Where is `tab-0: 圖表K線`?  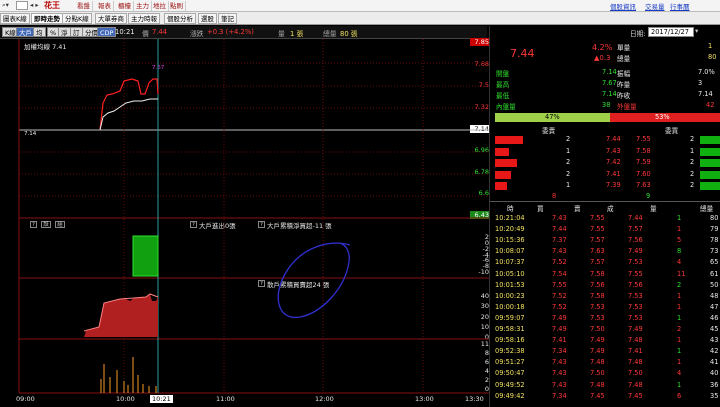 tab-0: 圖表K線 is located at coordinates (15, 18).